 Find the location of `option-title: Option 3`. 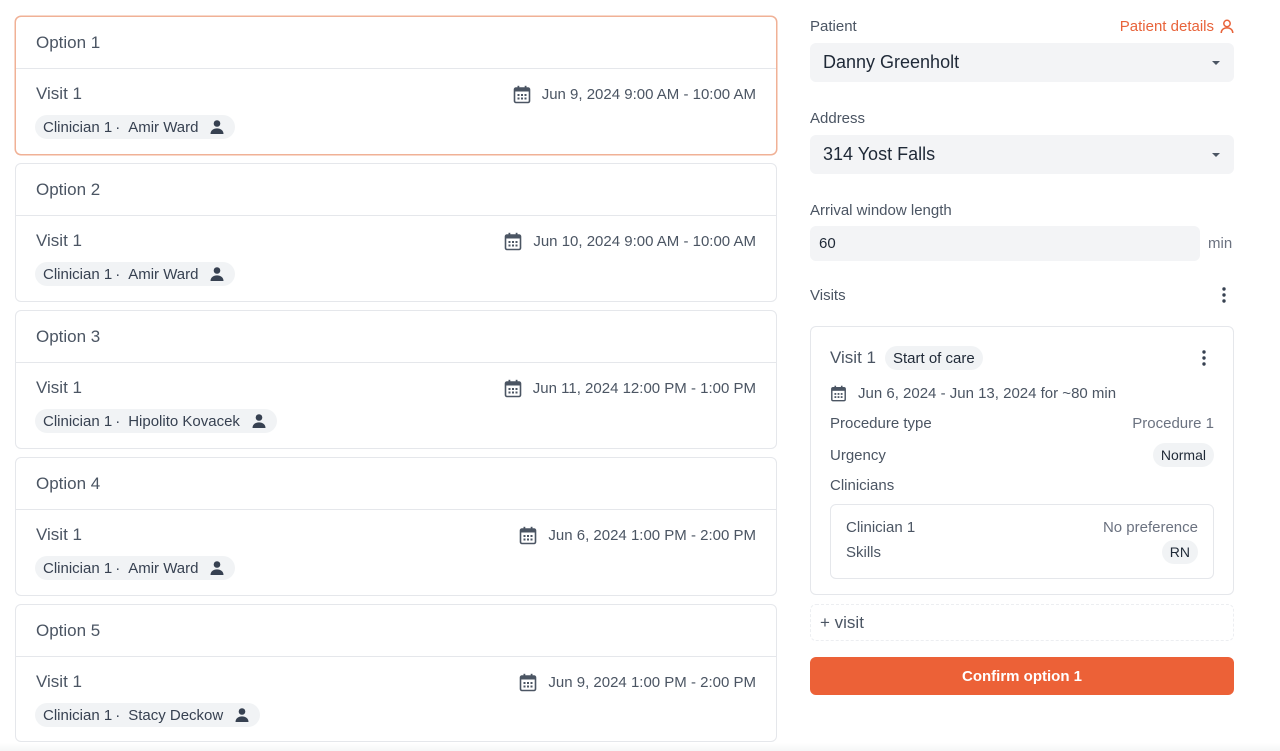

option-title: Option 3 is located at coordinates (396, 337).